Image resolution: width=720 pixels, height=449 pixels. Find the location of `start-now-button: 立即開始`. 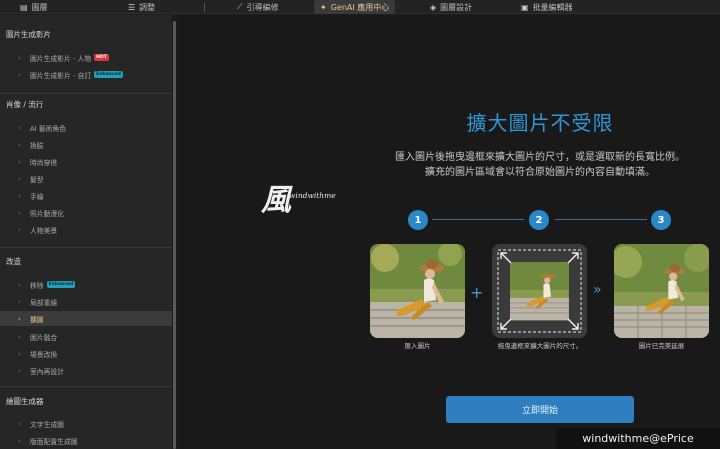

start-now-button: 立即開始 is located at coordinates (540, 409).